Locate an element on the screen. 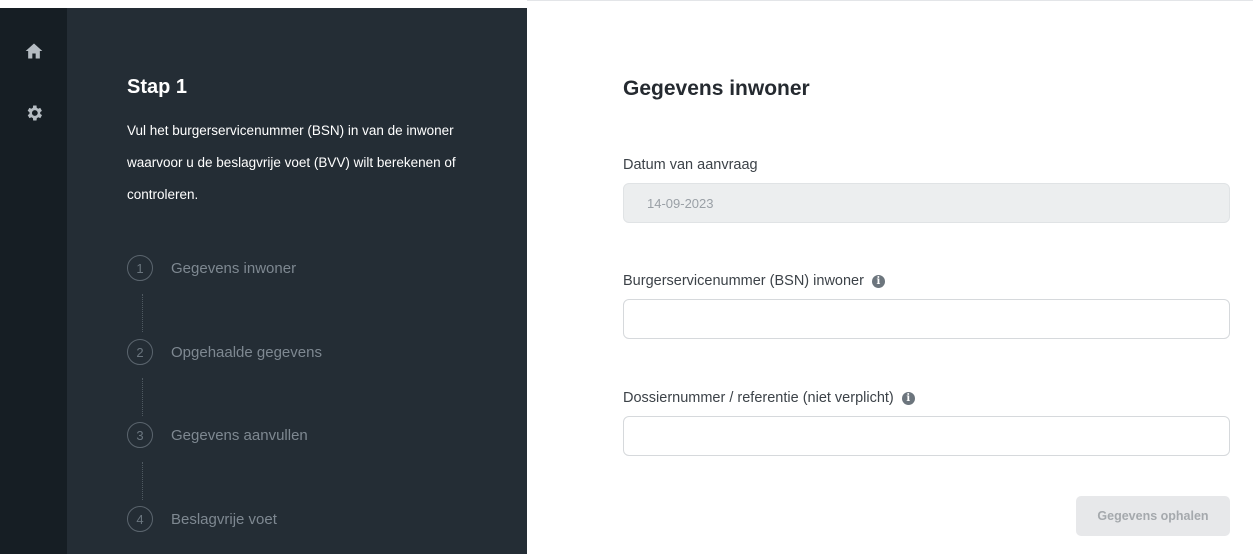 This screenshot has width=1253, height=554. dossier-input is located at coordinates (926, 436).